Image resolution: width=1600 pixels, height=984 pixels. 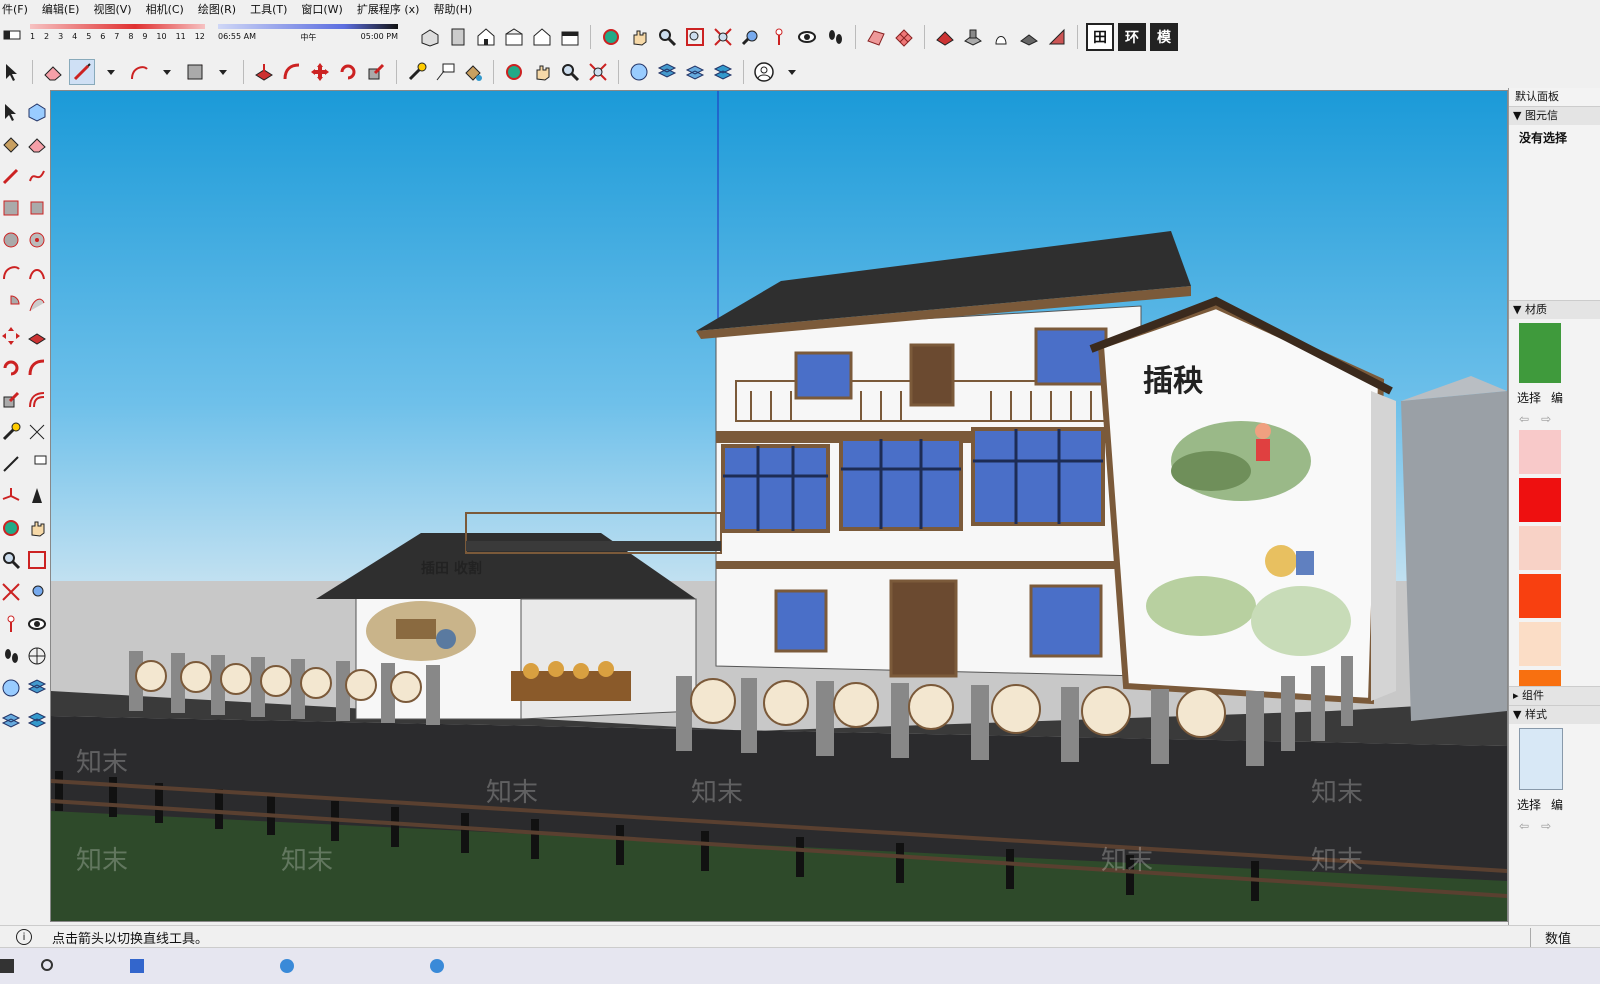 I want to click on add-detail-icon, so click(x=1029, y=37).